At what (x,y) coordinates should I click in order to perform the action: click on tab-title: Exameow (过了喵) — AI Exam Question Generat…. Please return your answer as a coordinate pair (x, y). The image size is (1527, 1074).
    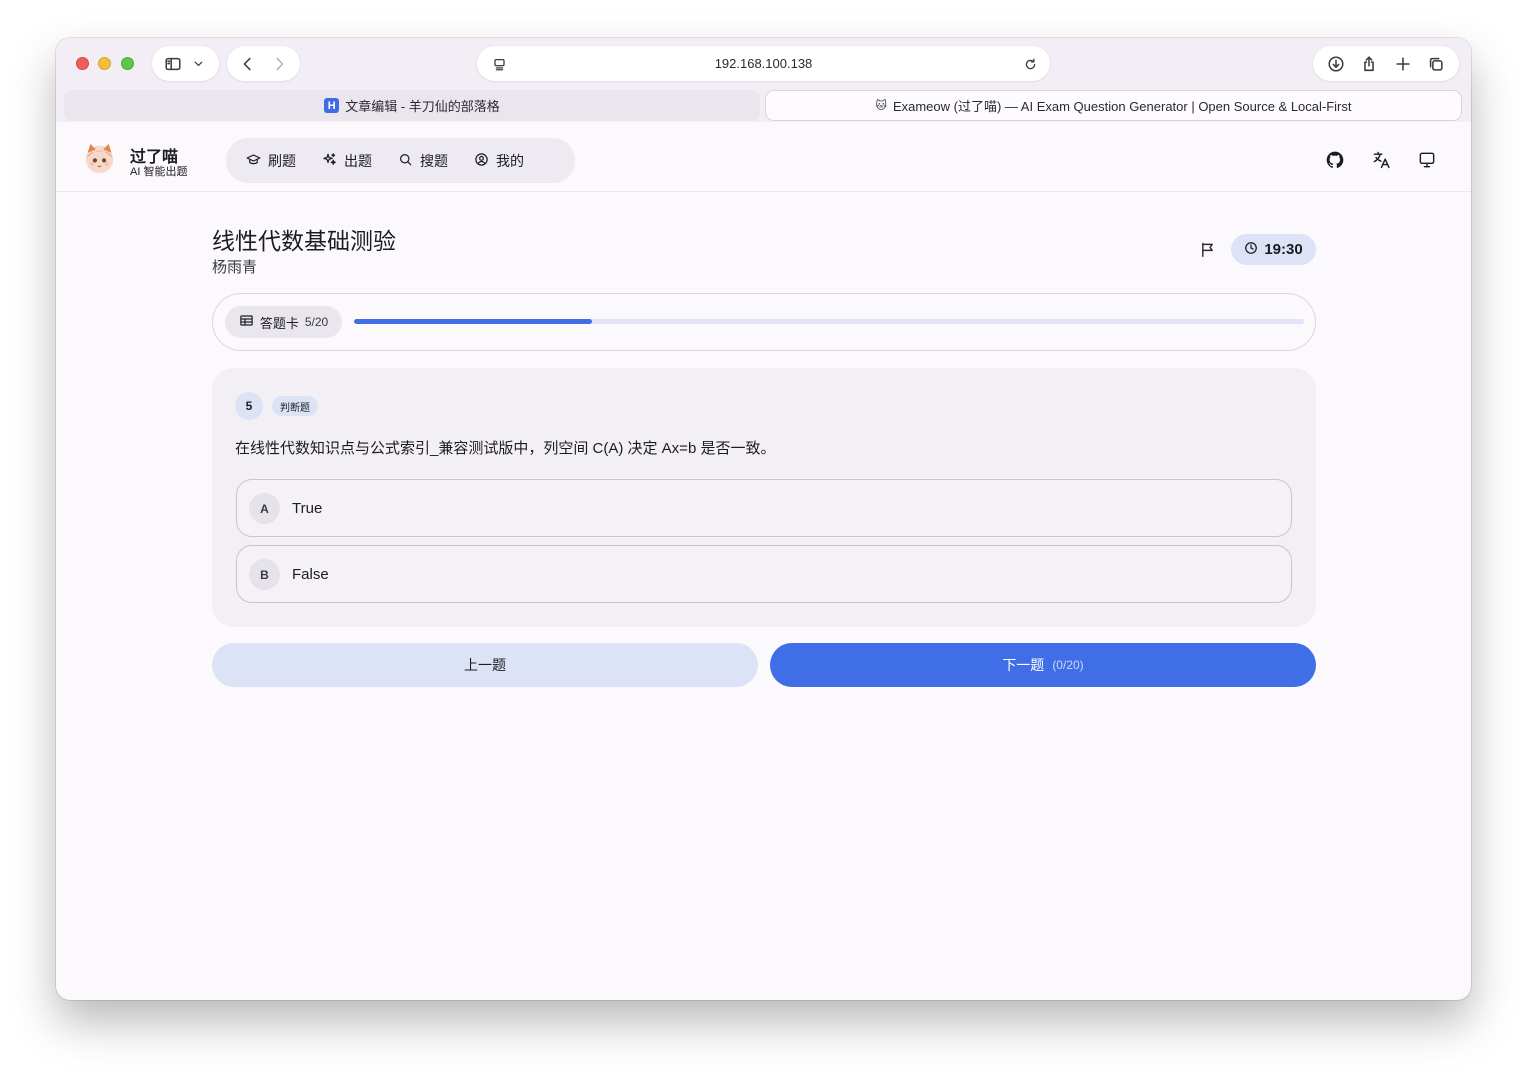
    Looking at the image, I should click on (1122, 106).